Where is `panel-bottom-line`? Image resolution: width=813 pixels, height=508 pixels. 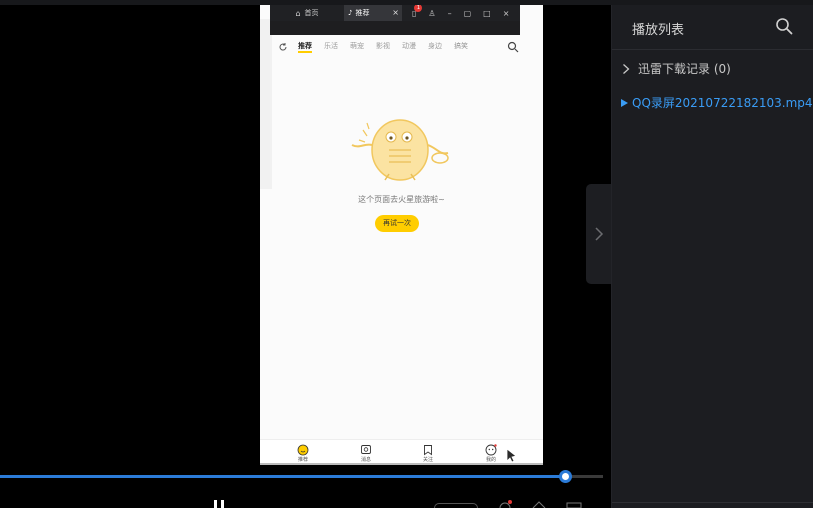 panel-bottom-line is located at coordinates (712, 502).